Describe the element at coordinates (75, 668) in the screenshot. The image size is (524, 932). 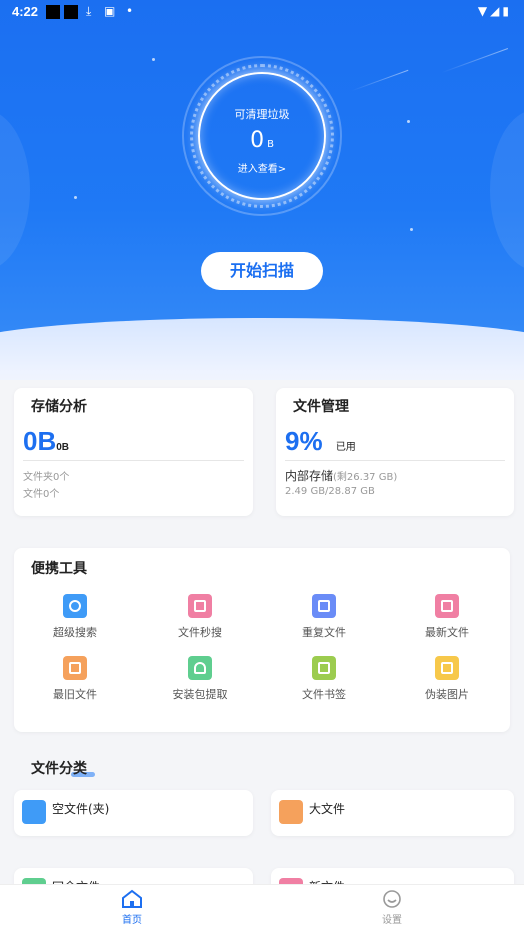
I see `archive-icon` at that location.